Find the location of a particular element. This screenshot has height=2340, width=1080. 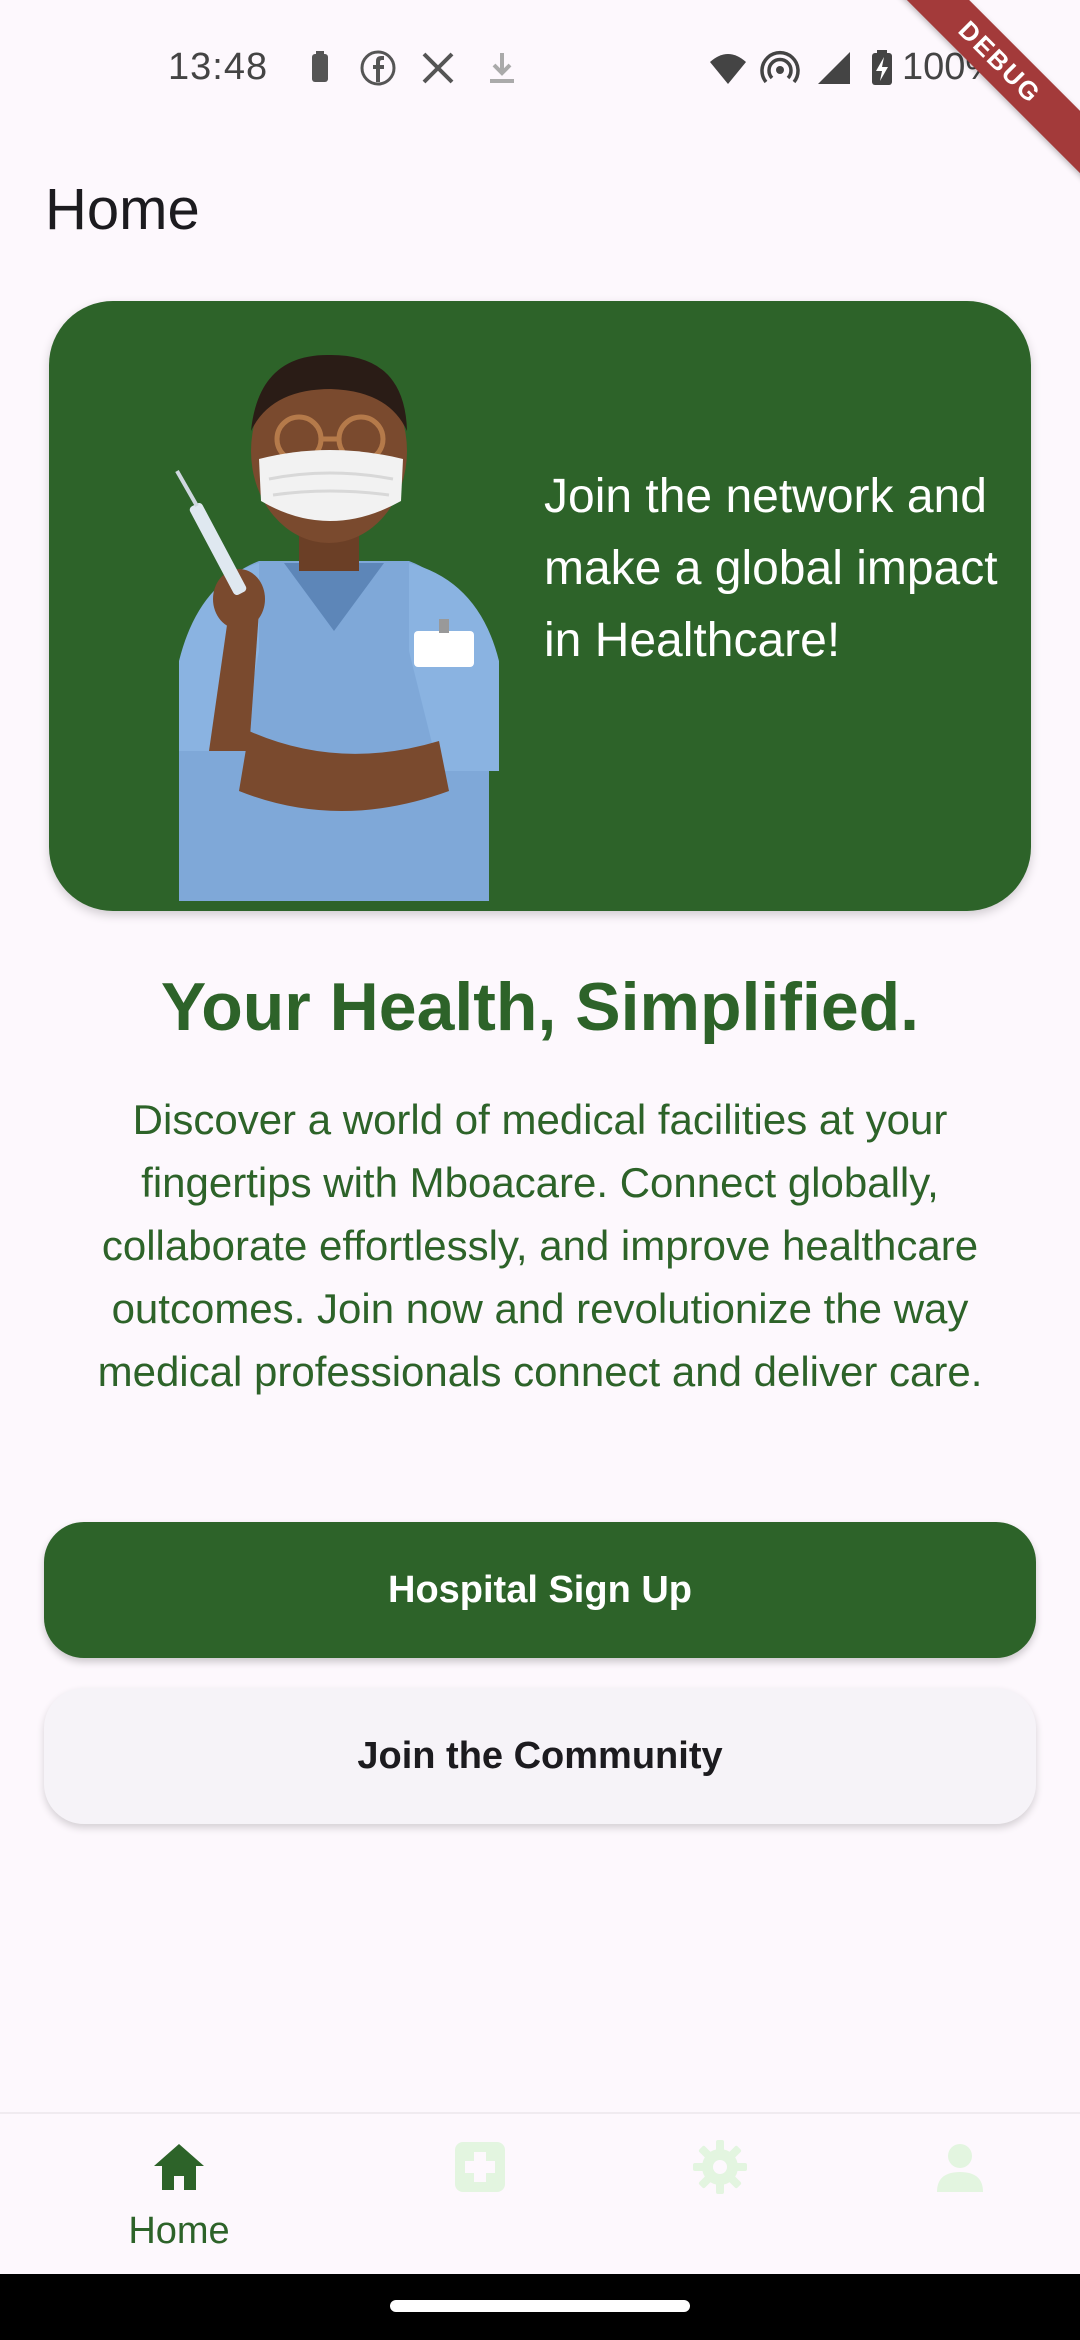

nurse-illustration is located at coordinates (337, 627).